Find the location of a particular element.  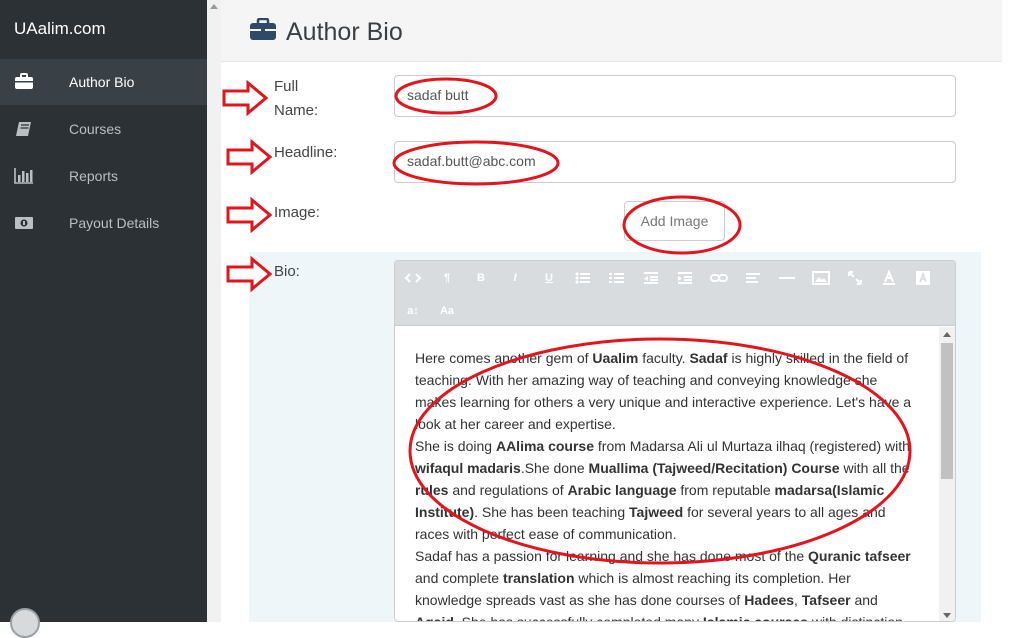

bold-icon: B is located at coordinates (481, 278).